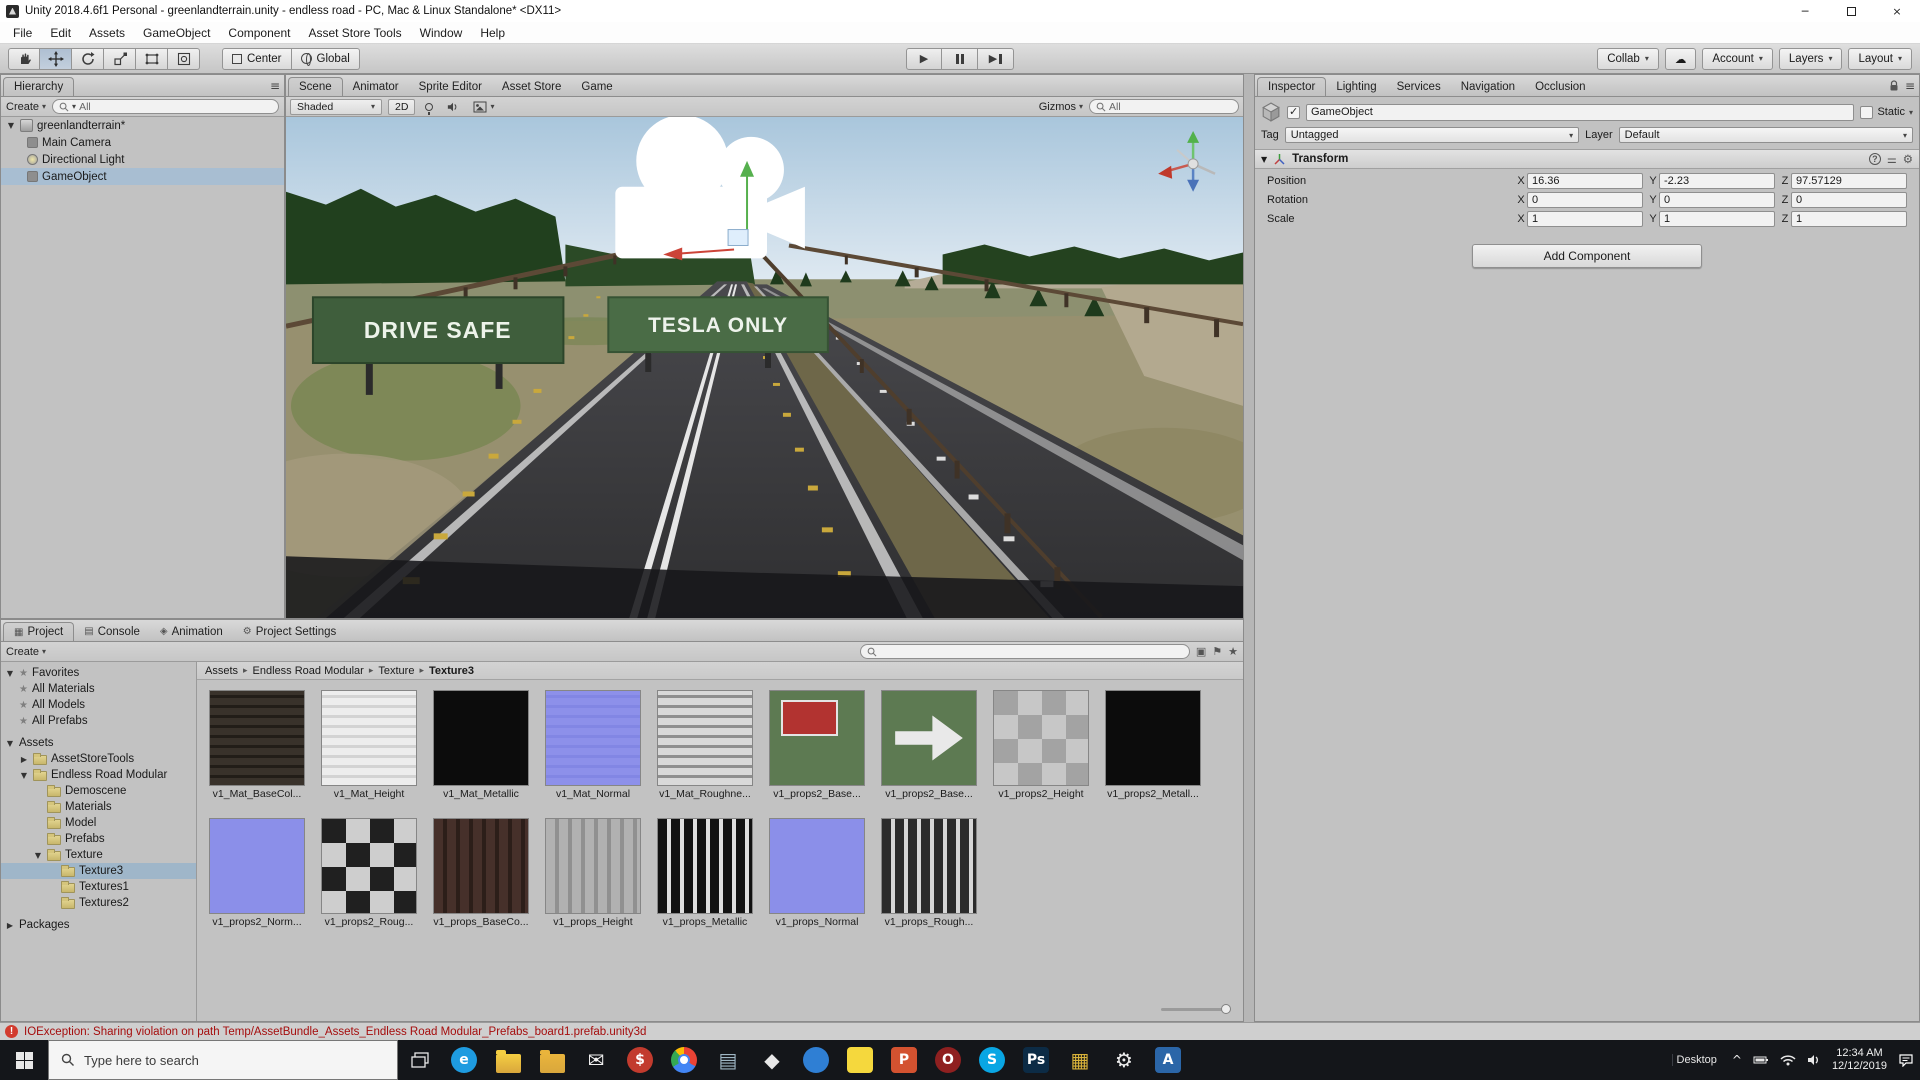 The width and height of the screenshot is (1920, 1080). Describe the element at coordinates (860, 1060) in the screenshot. I see `taskbar-app-sticky-notes` at that location.